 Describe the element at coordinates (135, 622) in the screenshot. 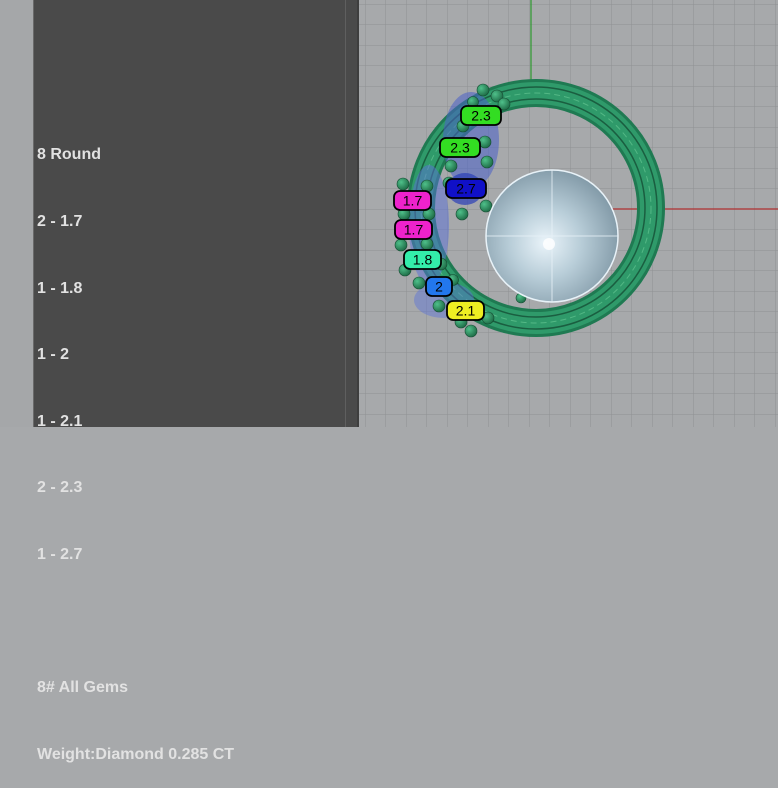

I see `info-blank-line` at that location.